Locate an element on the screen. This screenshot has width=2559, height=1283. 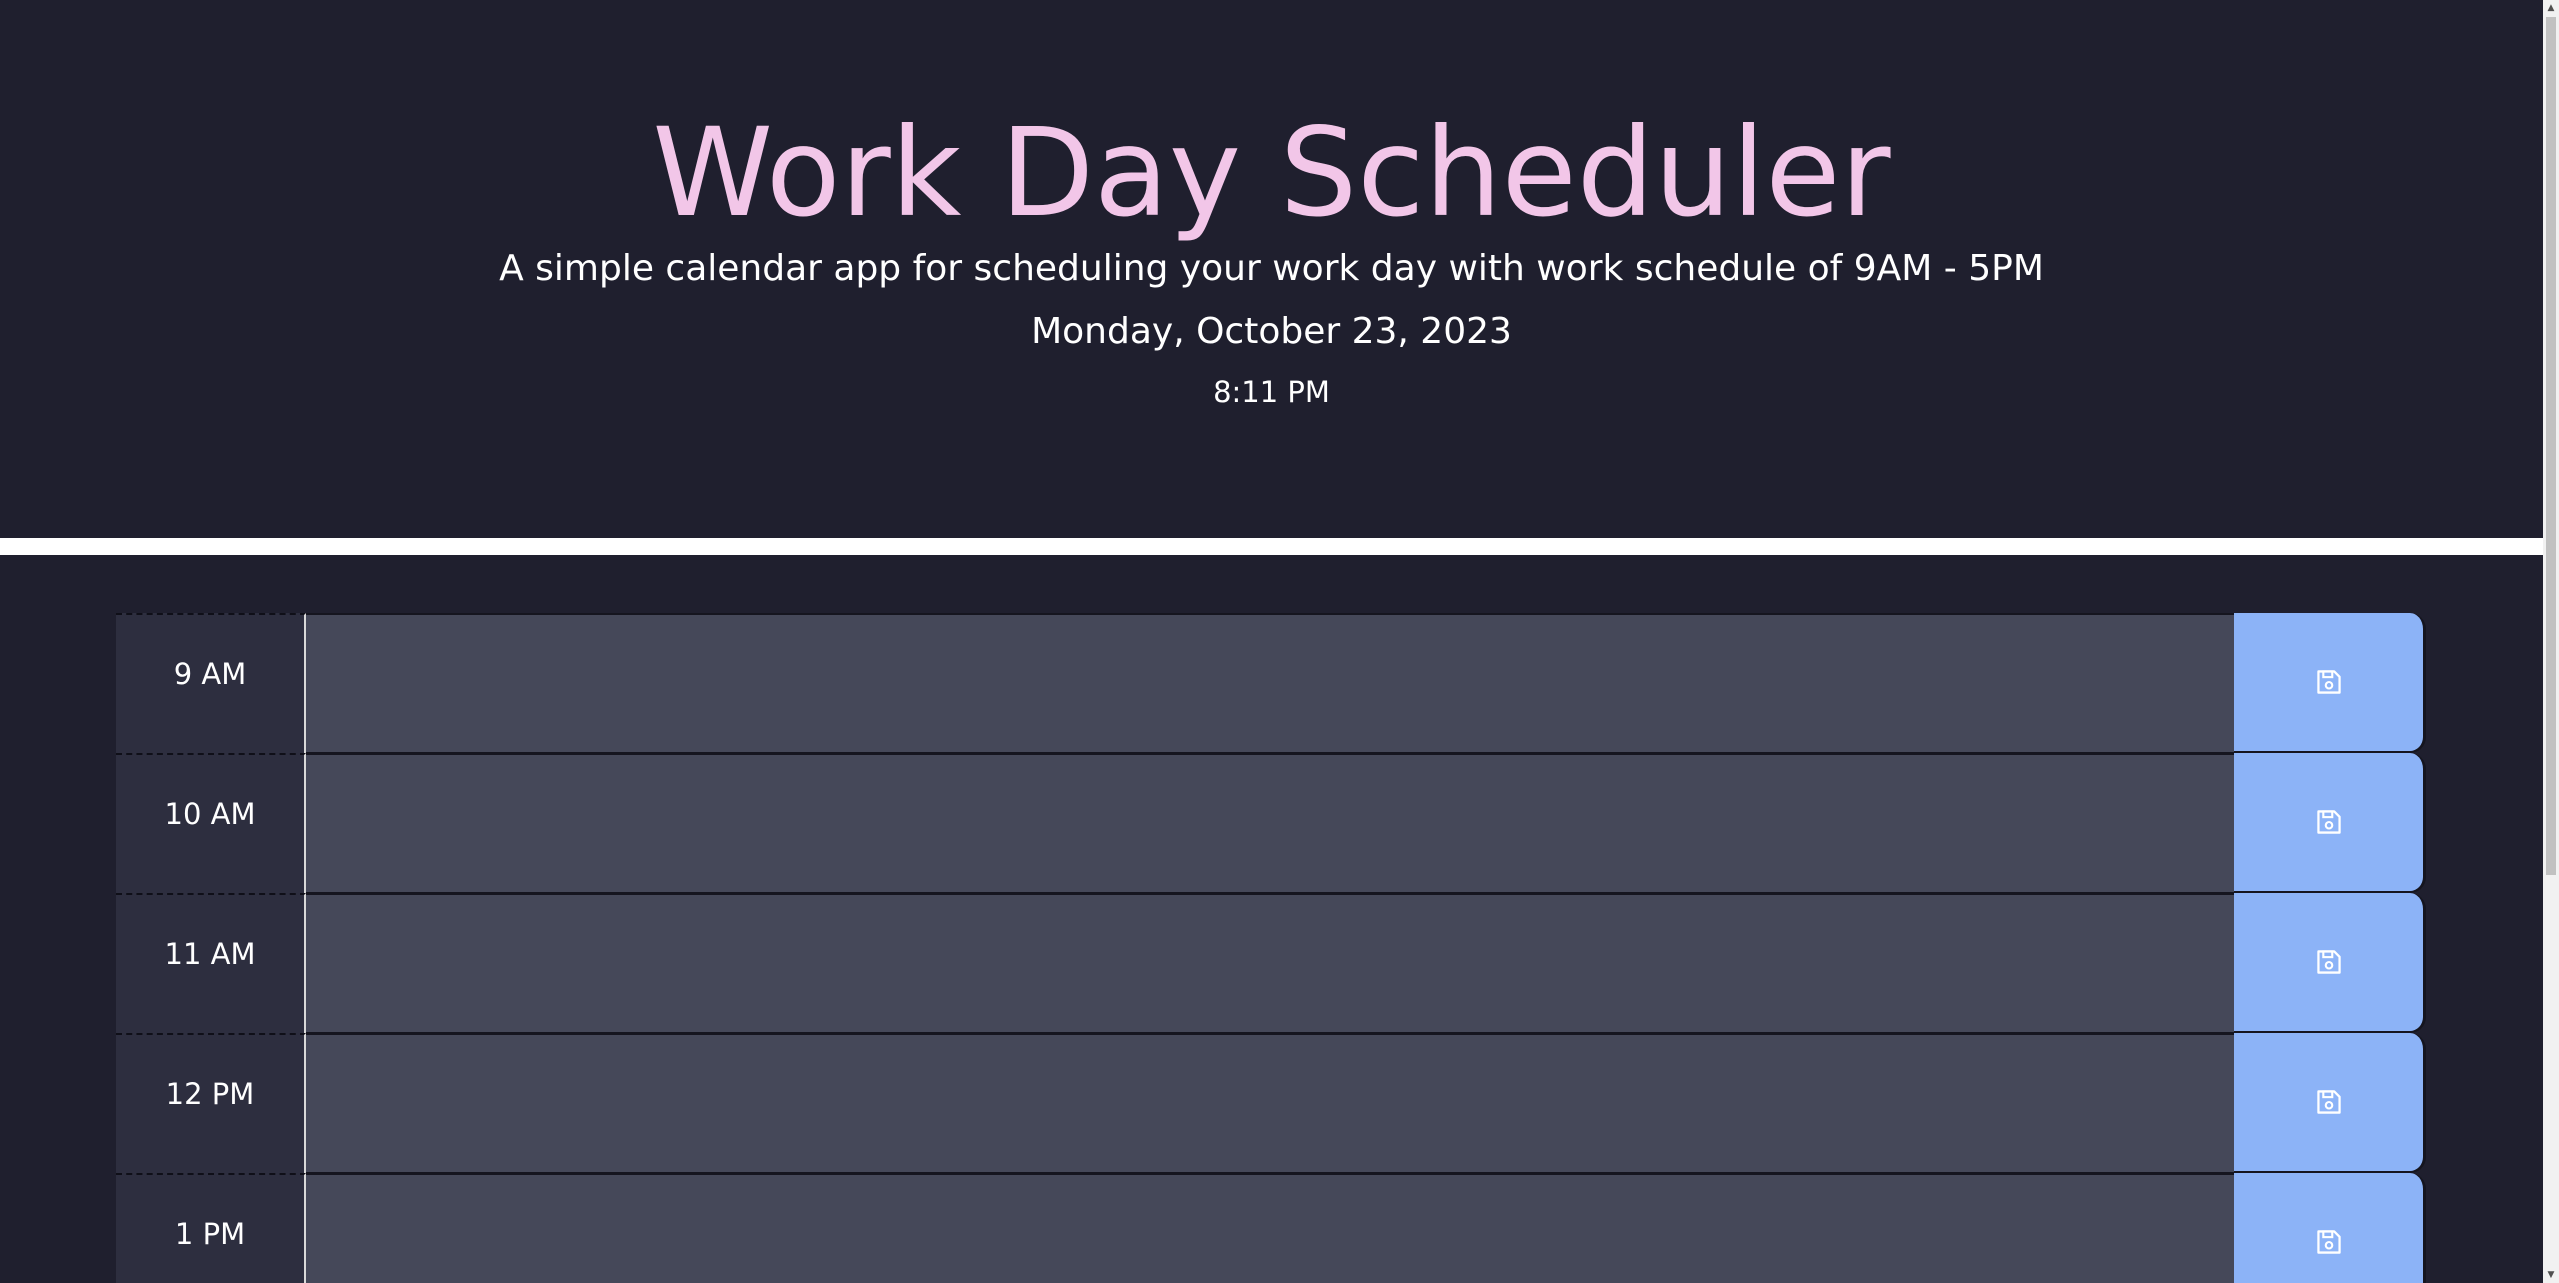
scroll-down-arrow-icon: ▼ is located at coordinates (2551, 1275).